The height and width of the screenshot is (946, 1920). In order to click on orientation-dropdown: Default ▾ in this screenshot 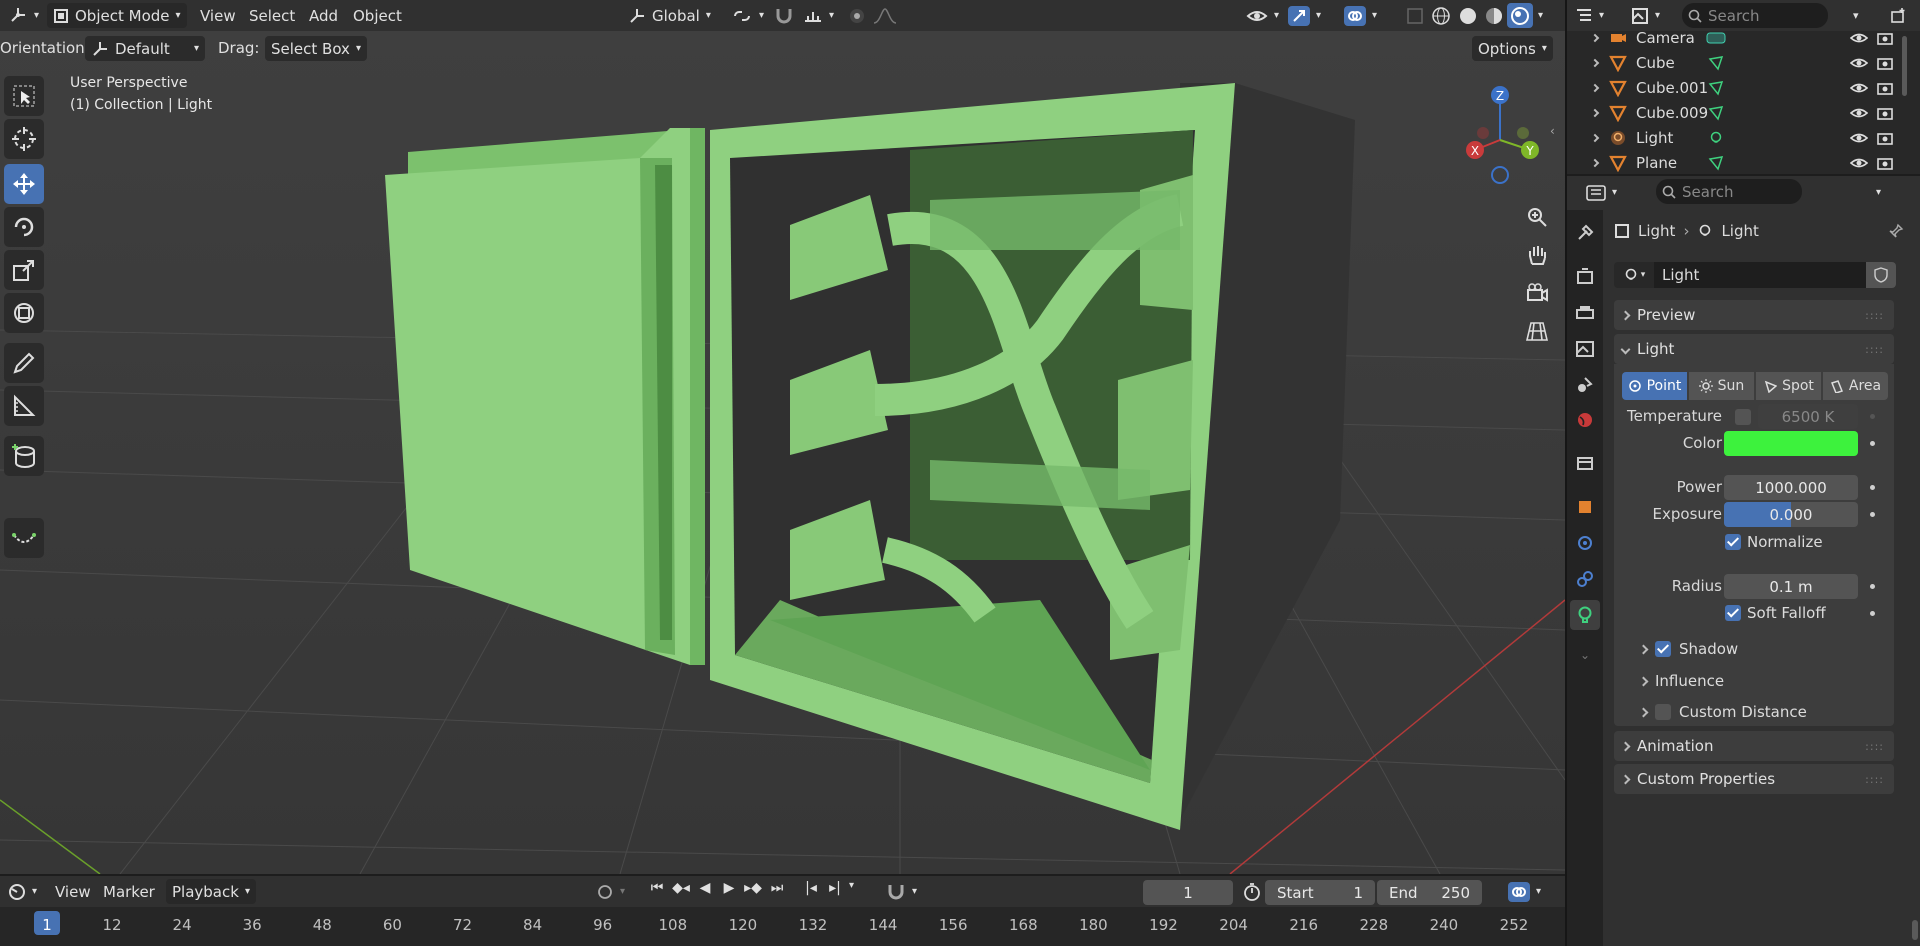, I will do `click(145, 48)`.